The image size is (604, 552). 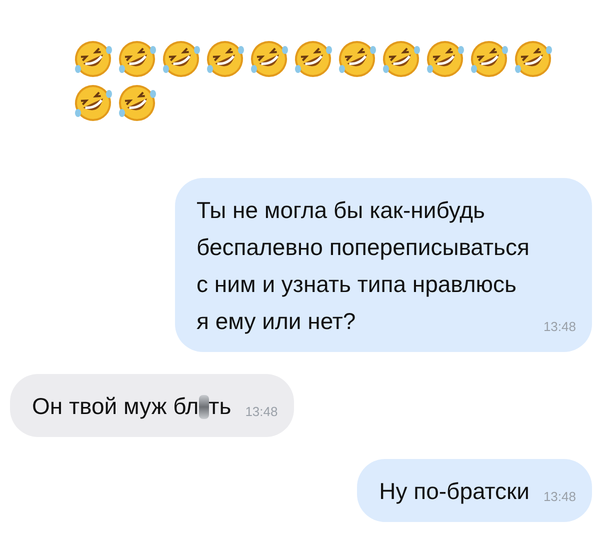 I want to click on message-text: Ты не могла бы как-нибудь беспалевно попереписываться с ним и узнать типа нравлюсь я ему или нет?, so click(x=363, y=266).